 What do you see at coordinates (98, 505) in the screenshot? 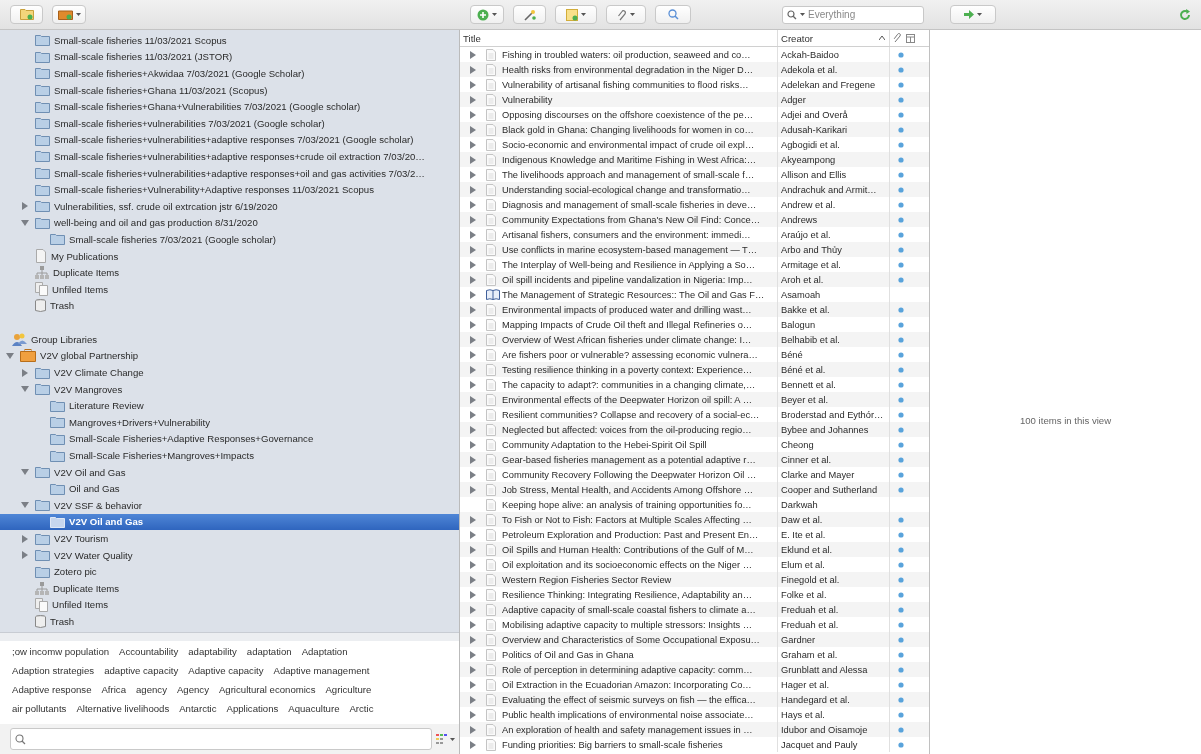
I see `collection-label: V2V SSF & behavior` at bounding box center [98, 505].